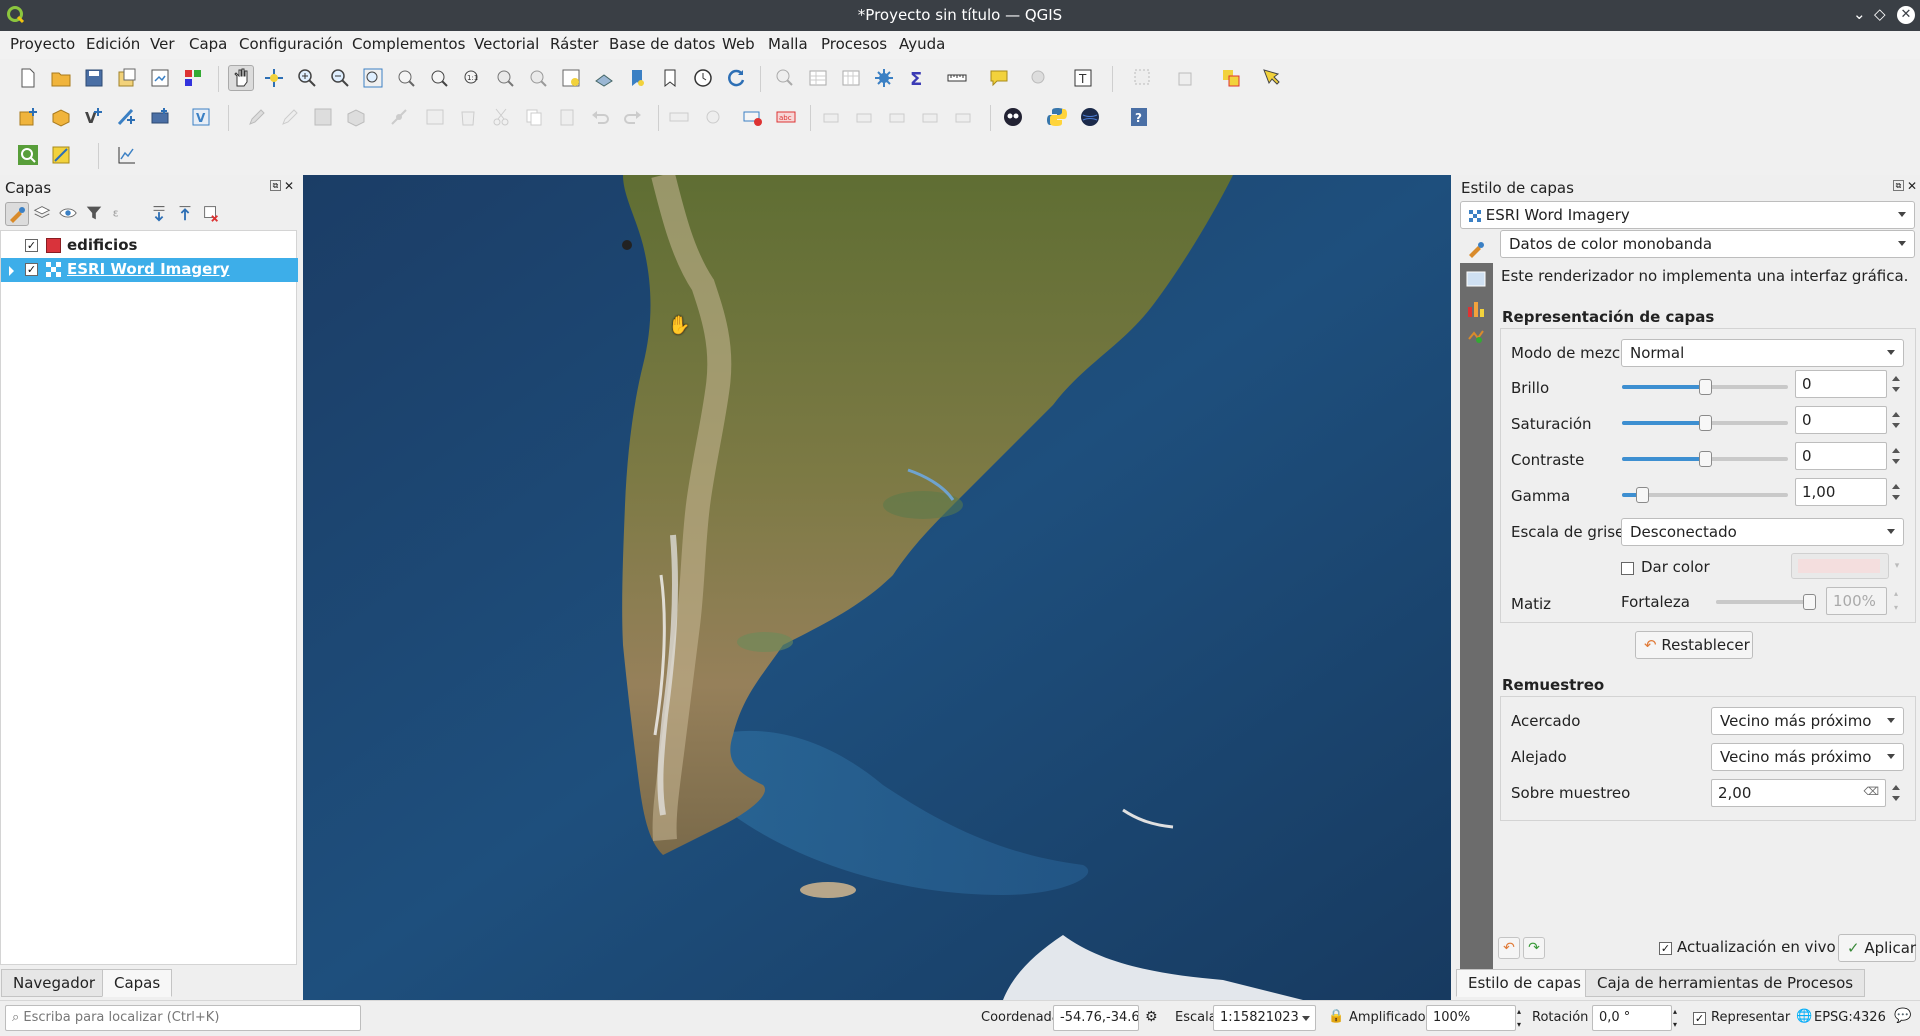  Describe the element at coordinates (28, 117) in the screenshot. I see `data-source-manager-icon` at that location.